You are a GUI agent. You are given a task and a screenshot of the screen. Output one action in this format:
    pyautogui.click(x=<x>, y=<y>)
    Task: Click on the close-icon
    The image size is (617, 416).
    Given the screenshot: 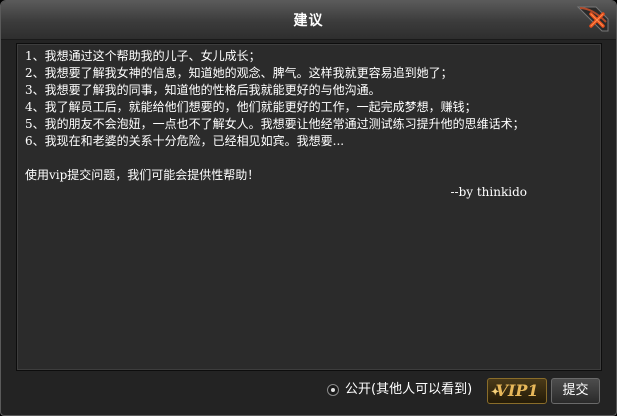 What is the action you would take?
    pyautogui.click(x=593, y=19)
    